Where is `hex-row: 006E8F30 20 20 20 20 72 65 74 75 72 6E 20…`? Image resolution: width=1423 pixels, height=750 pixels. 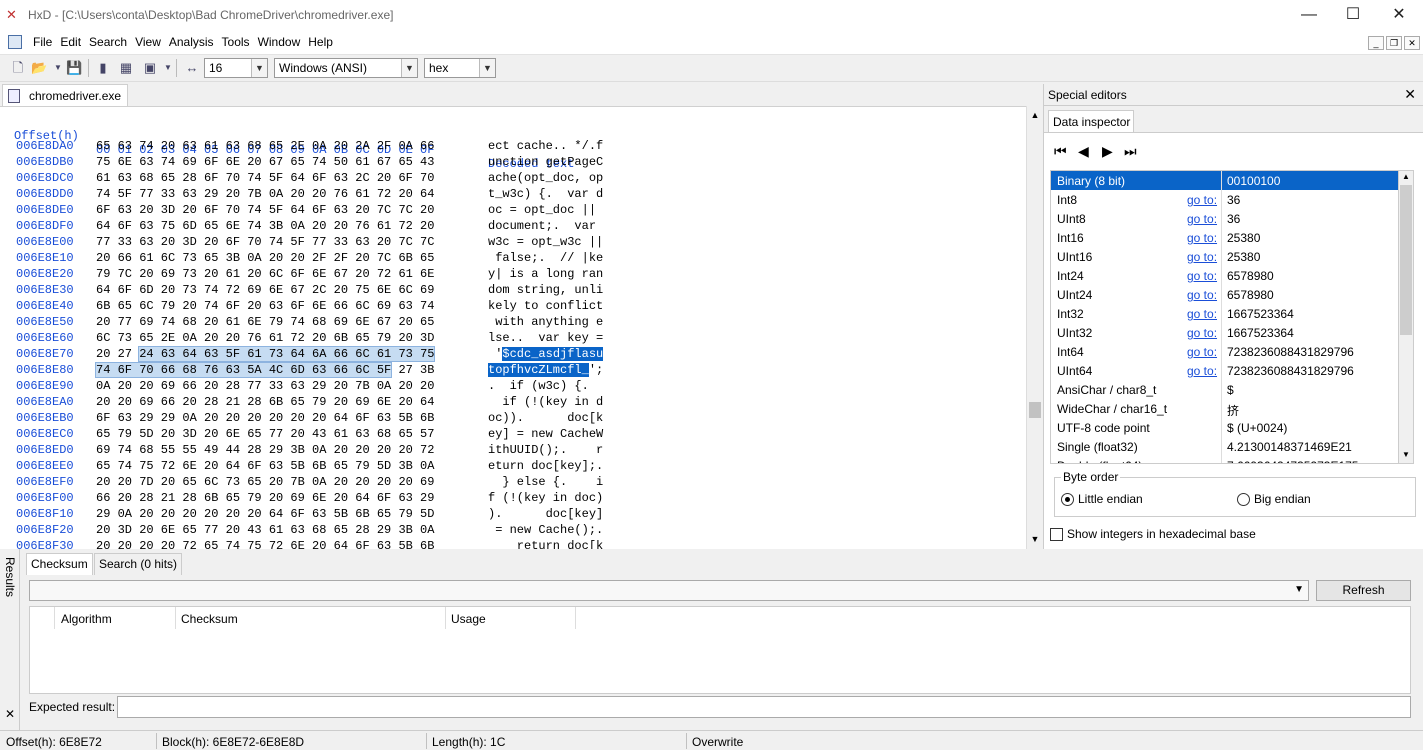 hex-row: 006E8F30 20 20 20 20 72 65 74 75 72 6E 20… is located at coordinates (513, 544).